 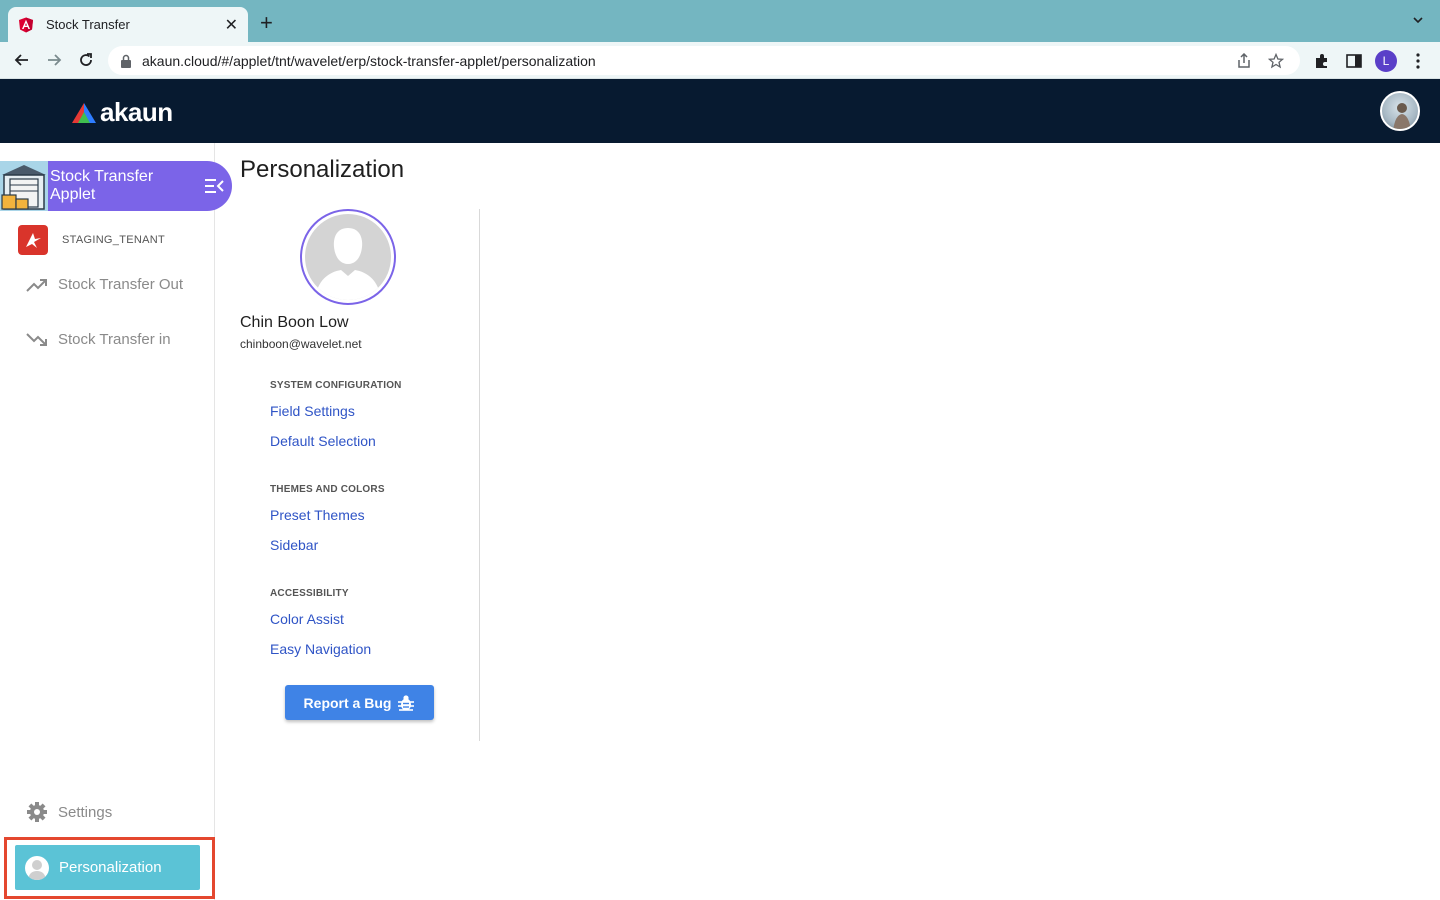 What do you see at coordinates (294, 545) in the screenshot?
I see `sidebar-link: Sidebar` at bounding box center [294, 545].